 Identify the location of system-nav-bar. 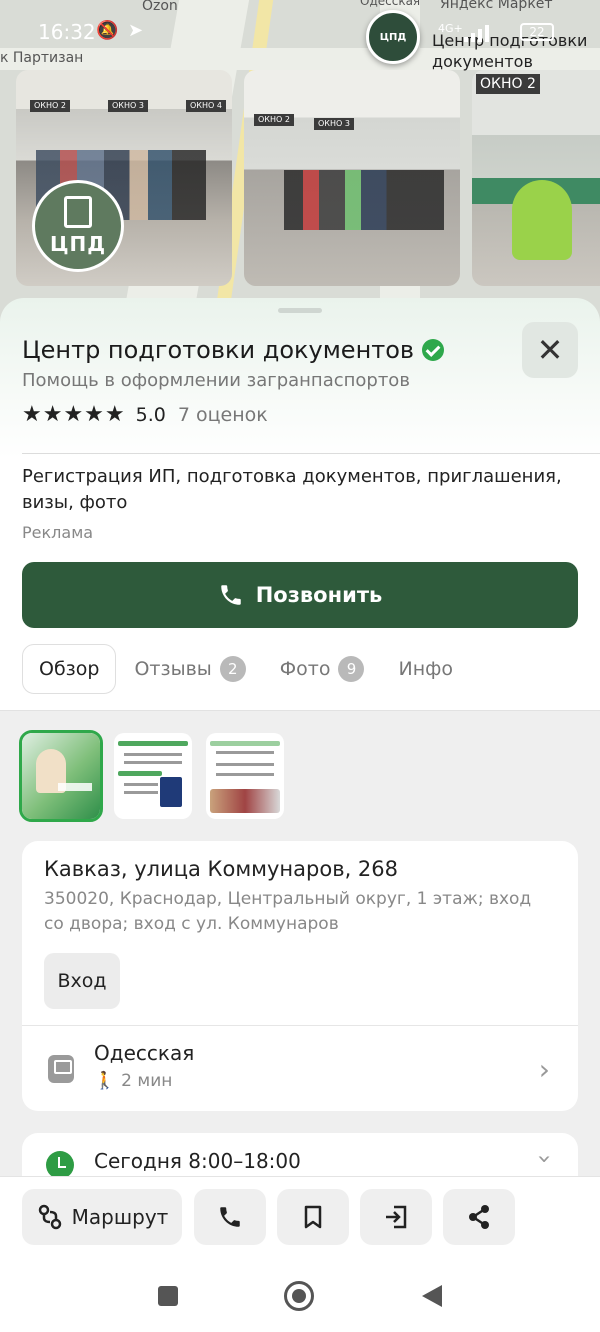
(300, 1295).